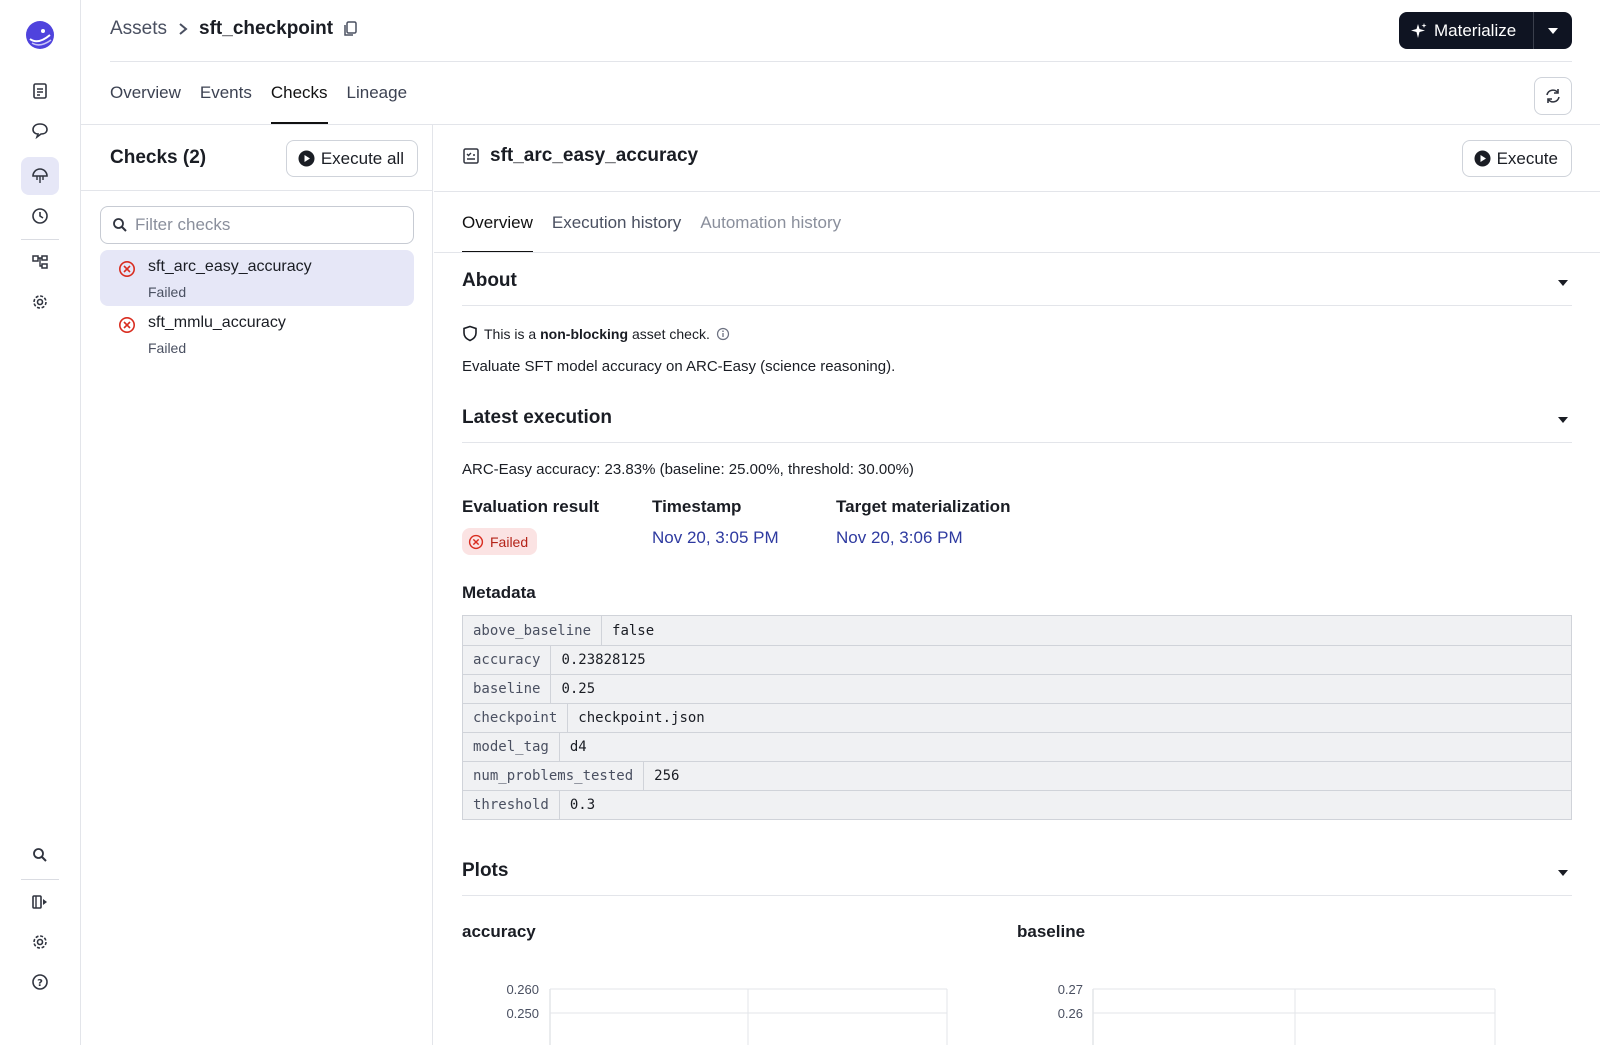  I want to click on check-item-sft-mmlu-accuracy: sft_mmlu_accuracy Failed, so click(257, 334).